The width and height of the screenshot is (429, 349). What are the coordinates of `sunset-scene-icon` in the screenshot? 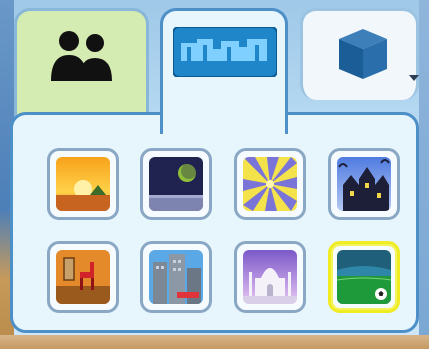 It's located at (83, 184).